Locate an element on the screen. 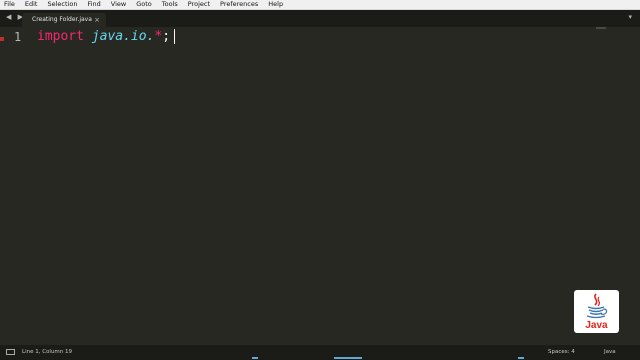 The image size is (640, 360). panel-toggle-icon is located at coordinates (10, 352).